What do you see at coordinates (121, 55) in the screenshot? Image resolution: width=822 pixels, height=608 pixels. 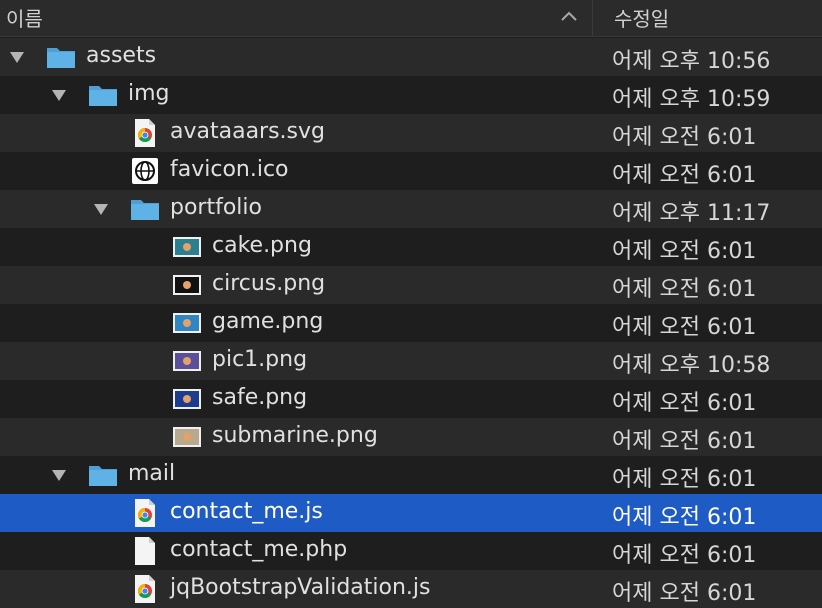 I see `file-name: assets` at bounding box center [121, 55].